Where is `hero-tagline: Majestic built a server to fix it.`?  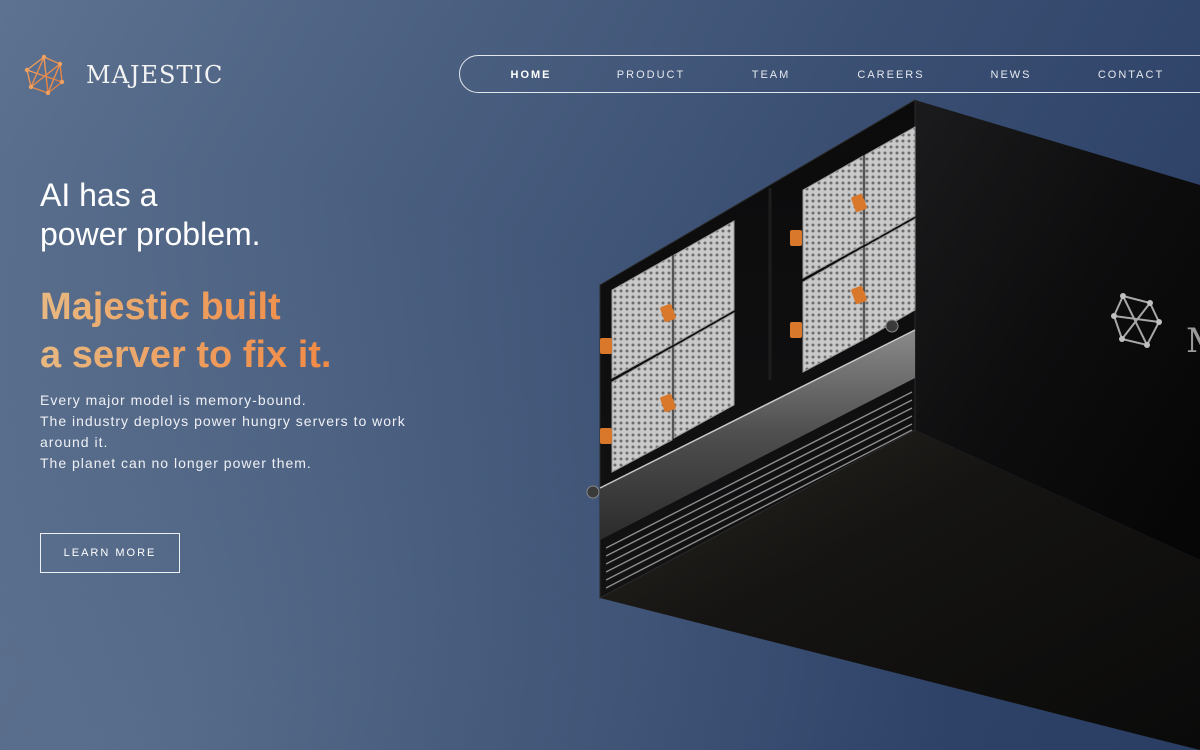 hero-tagline: Majestic built a server to fix it. is located at coordinates (185, 331).